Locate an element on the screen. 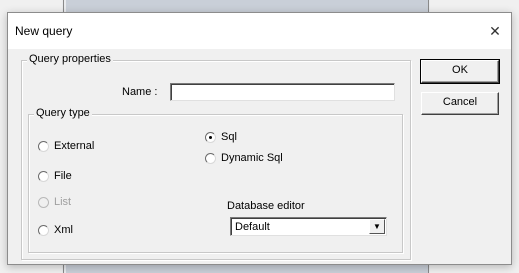  radio-xml: Xml is located at coordinates (55, 230).